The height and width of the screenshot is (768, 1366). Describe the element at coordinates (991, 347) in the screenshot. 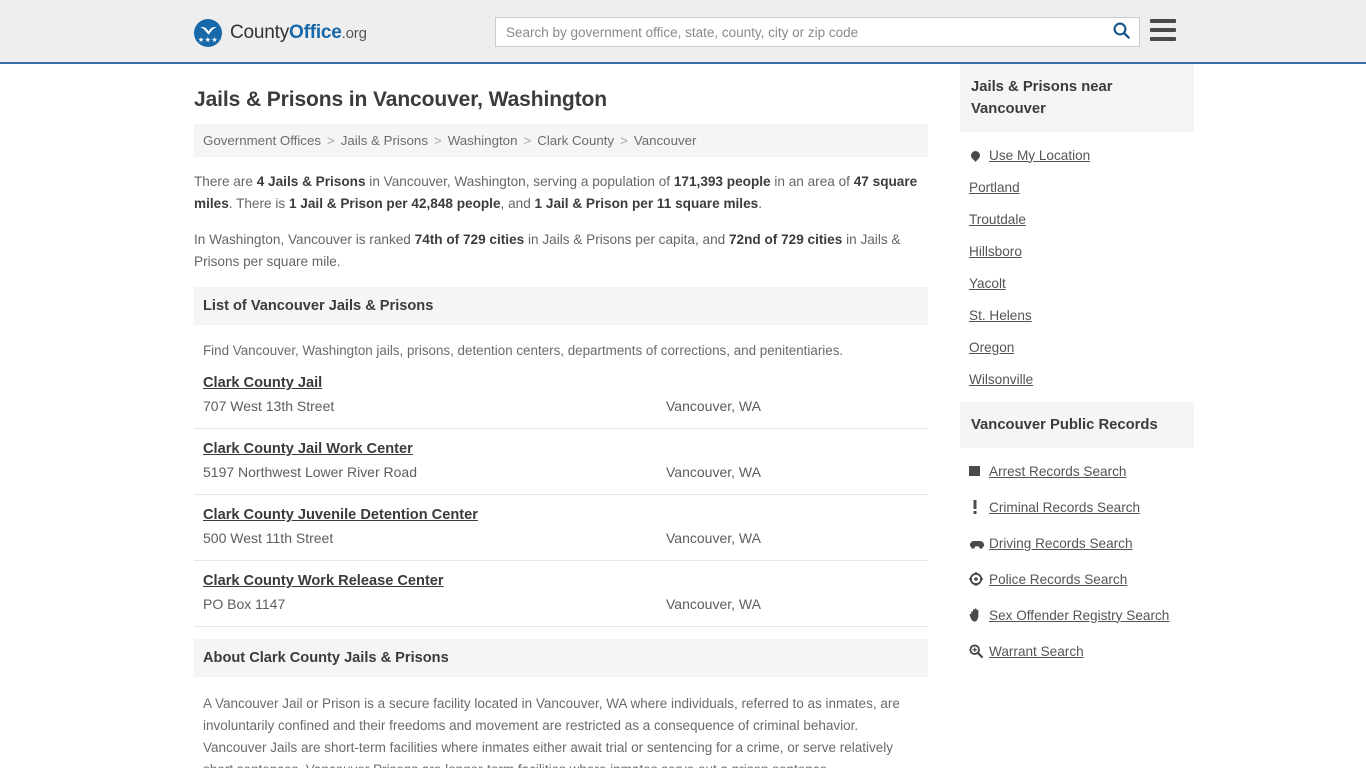

I see `nearby-link: Oregon` at that location.